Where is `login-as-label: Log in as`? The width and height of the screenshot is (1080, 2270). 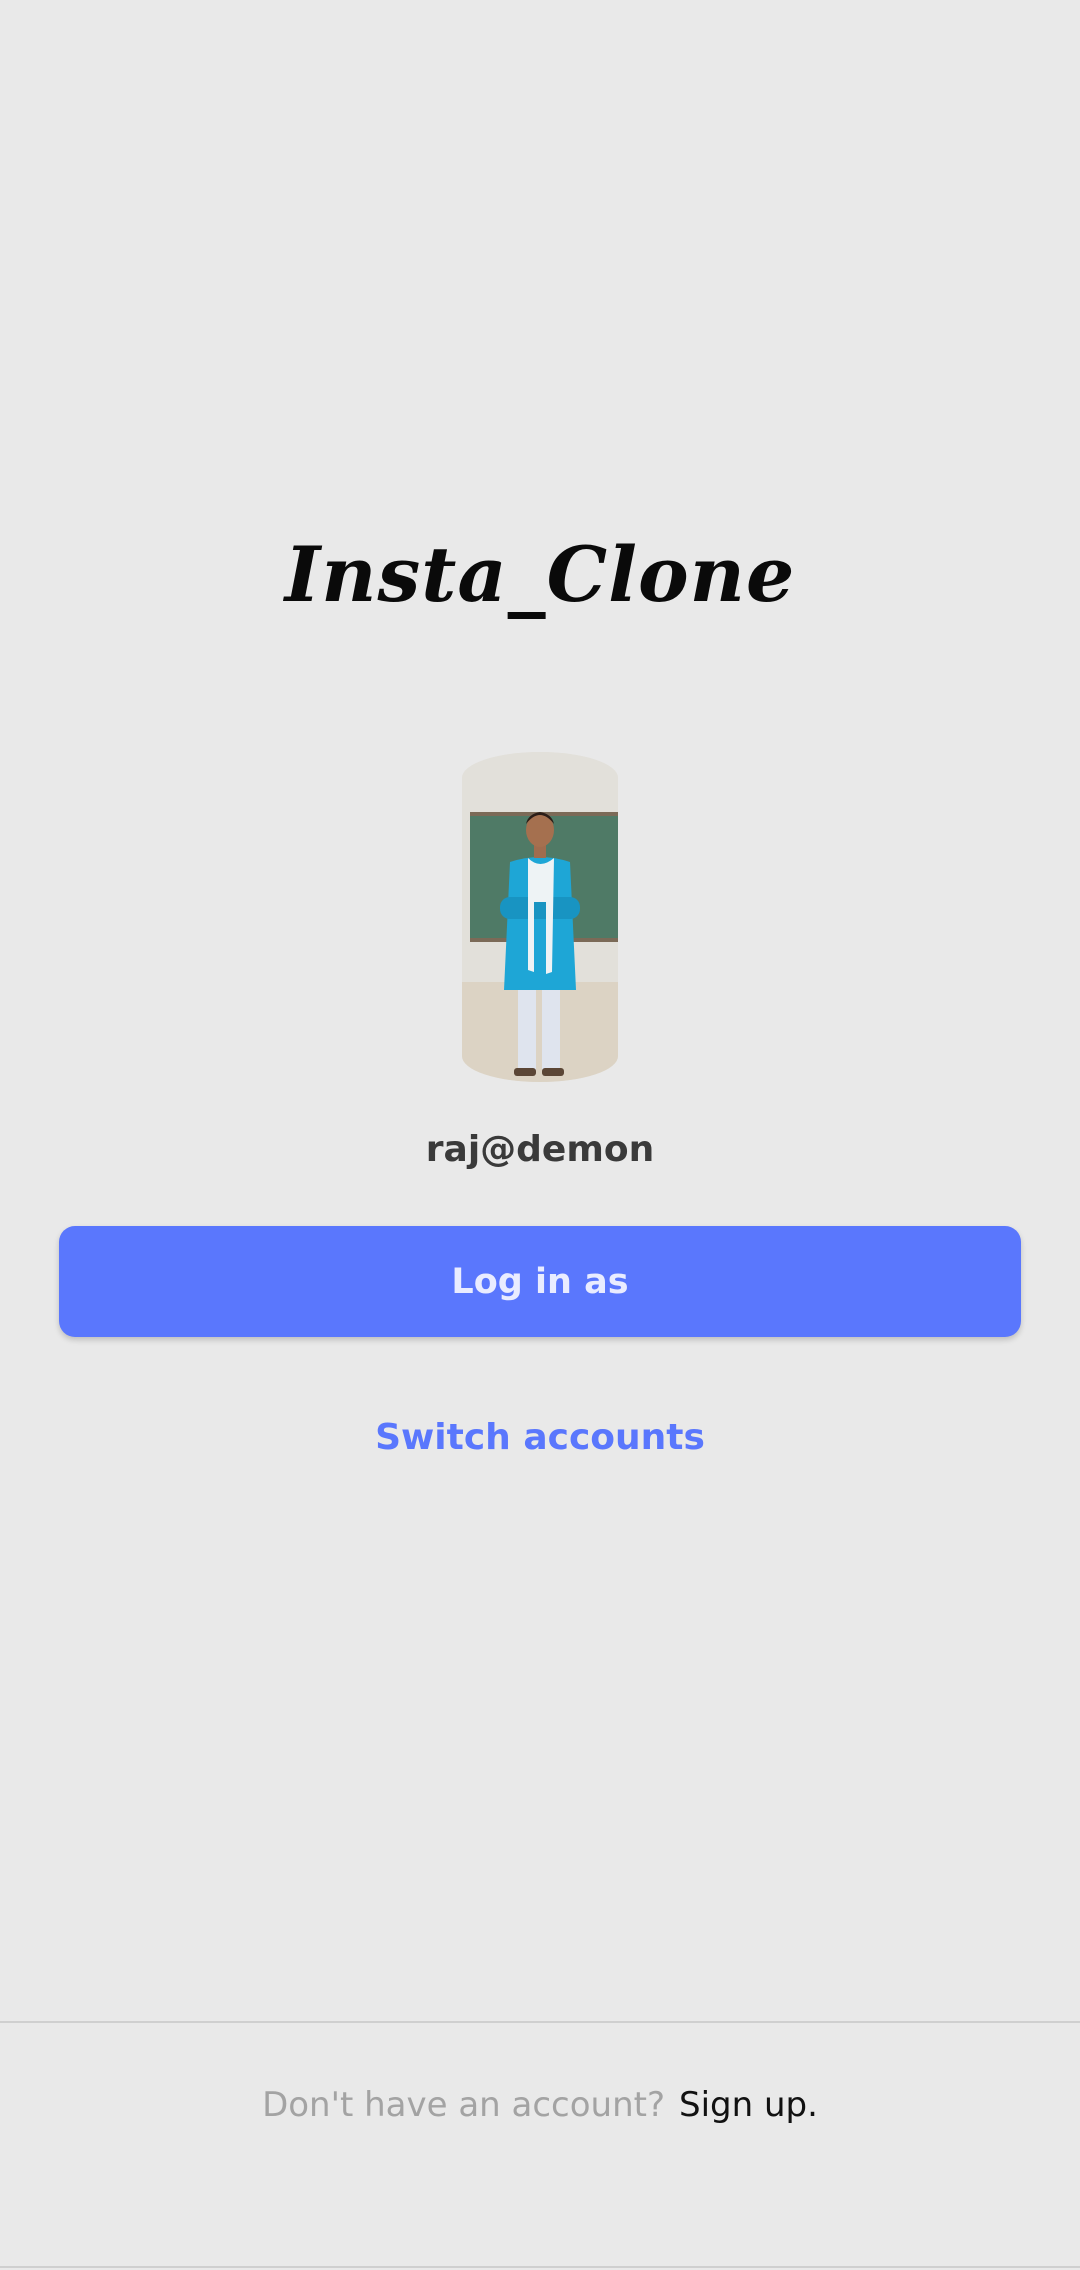
login-as-label: Log in as is located at coordinates (540, 1281).